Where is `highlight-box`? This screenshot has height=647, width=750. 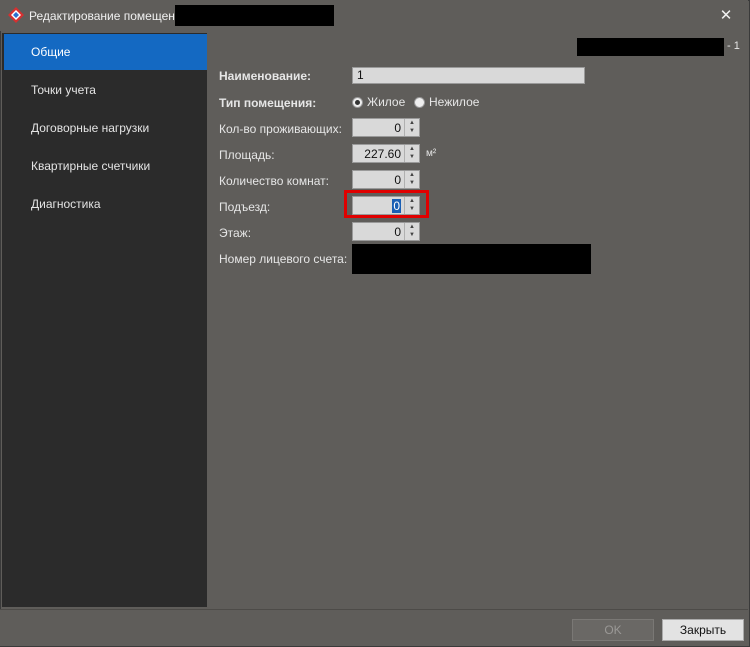
highlight-box is located at coordinates (386, 204).